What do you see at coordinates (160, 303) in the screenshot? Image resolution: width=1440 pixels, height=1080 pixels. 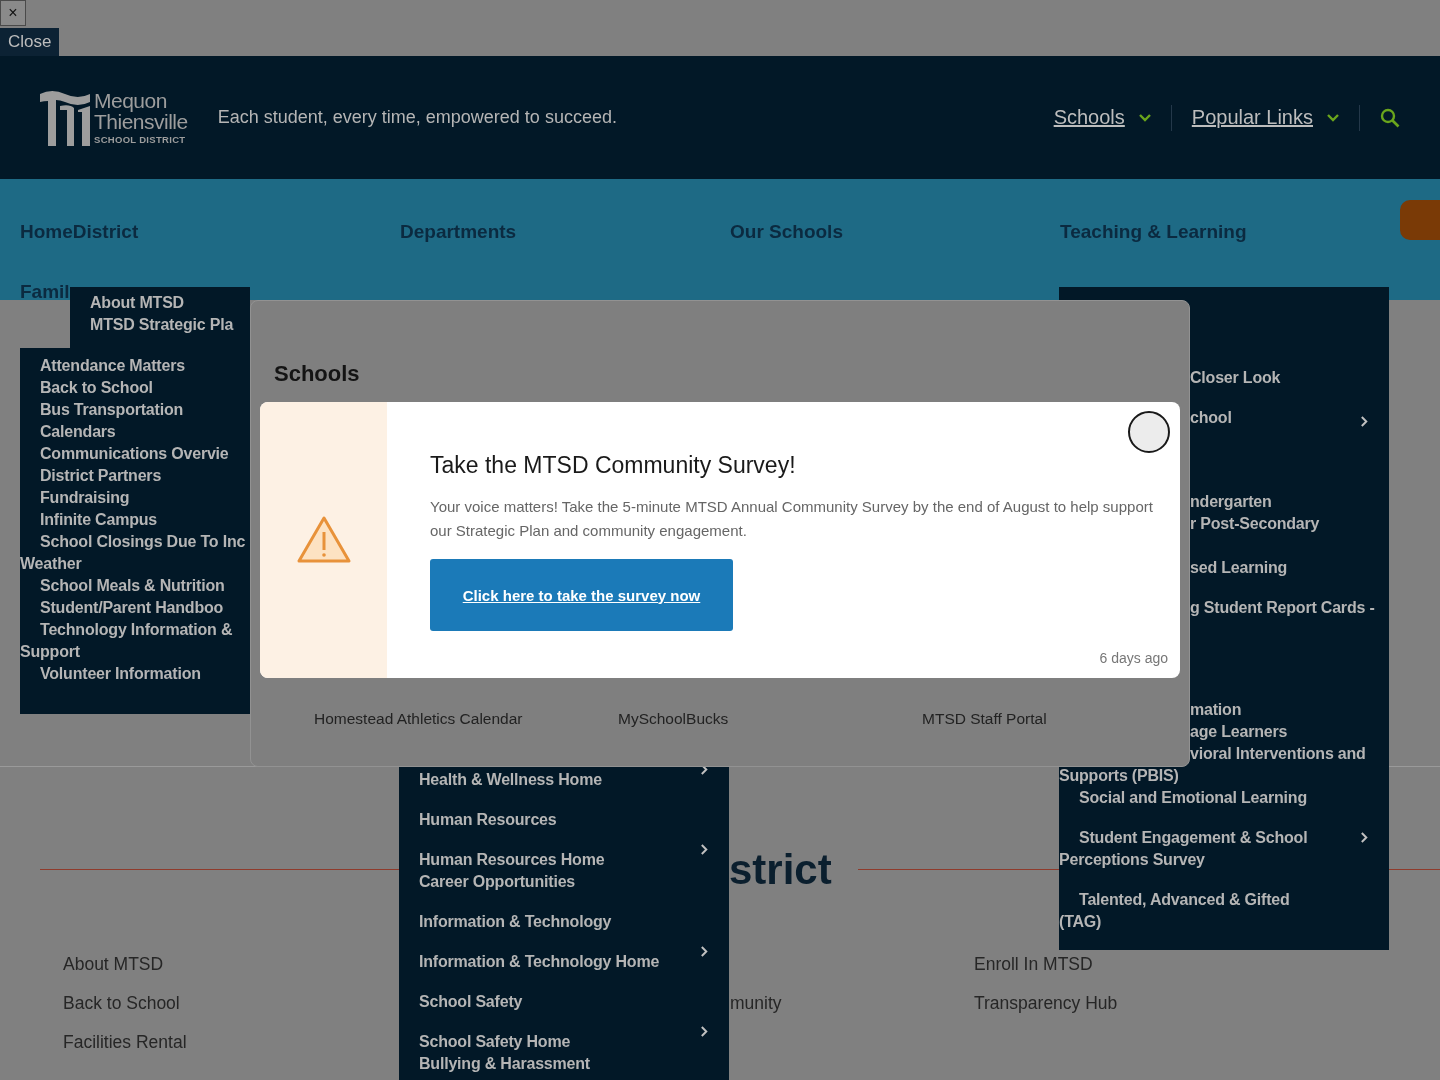 I see `menu-item: About MTSD` at bounding box center [160, 303].